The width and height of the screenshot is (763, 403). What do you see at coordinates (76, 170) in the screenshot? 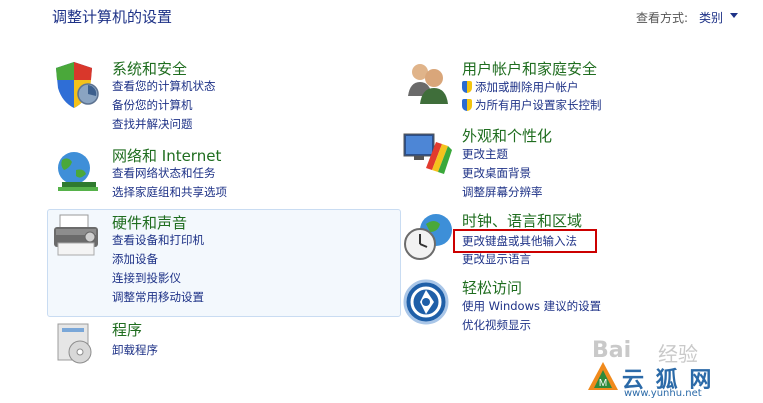
I see `network-globe-icon` at bounding box center [76, 170].